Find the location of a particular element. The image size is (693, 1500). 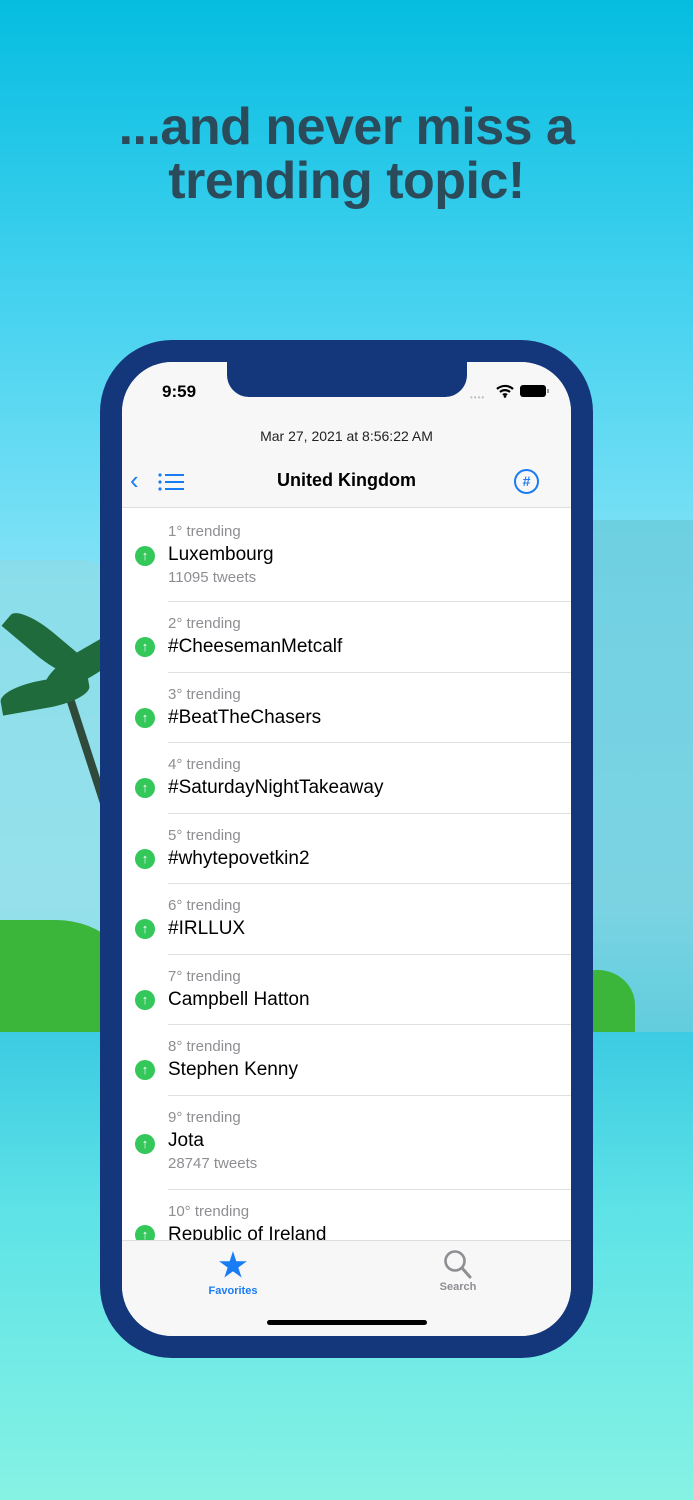

signal-icon: •••• is located at coordinates (478, 397).